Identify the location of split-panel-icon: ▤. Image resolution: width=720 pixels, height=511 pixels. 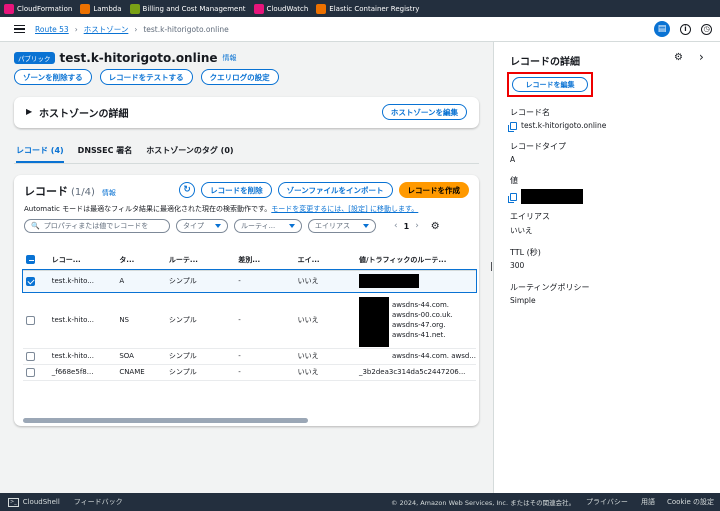
(662, 29).